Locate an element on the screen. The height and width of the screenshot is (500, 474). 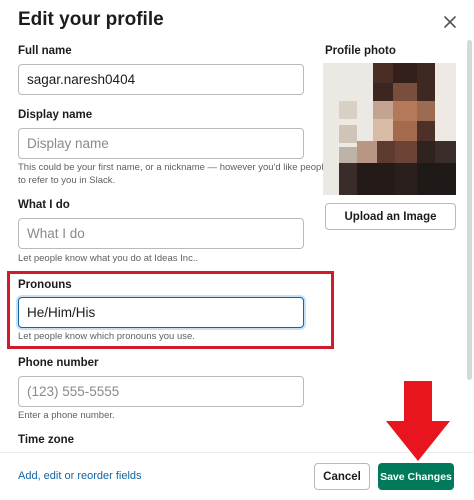
phone-number-input is located at coordinates (161, 391).